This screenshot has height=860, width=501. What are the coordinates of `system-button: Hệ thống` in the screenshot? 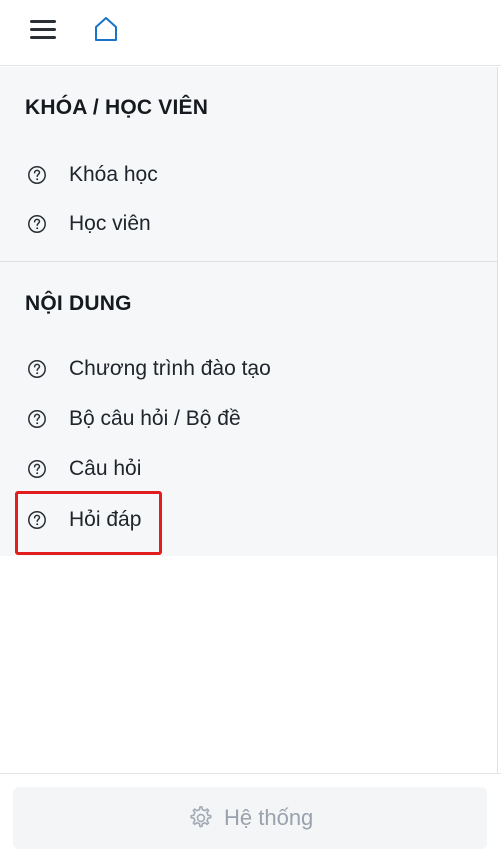 It's located at (250, 818).